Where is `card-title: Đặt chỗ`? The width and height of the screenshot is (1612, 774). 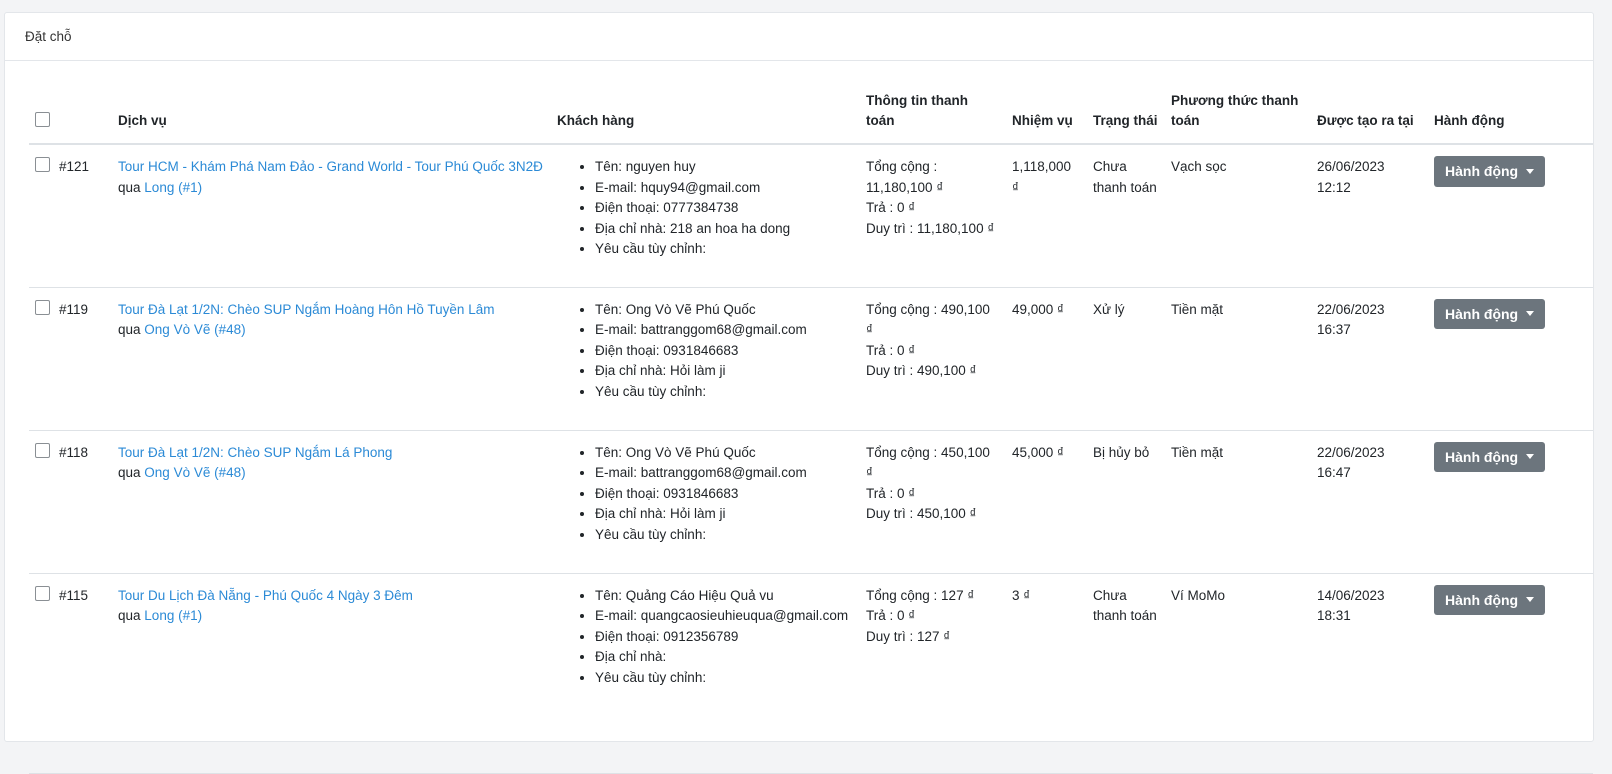 card-title: Đặt chỗ is located at coordinates (799, 37).